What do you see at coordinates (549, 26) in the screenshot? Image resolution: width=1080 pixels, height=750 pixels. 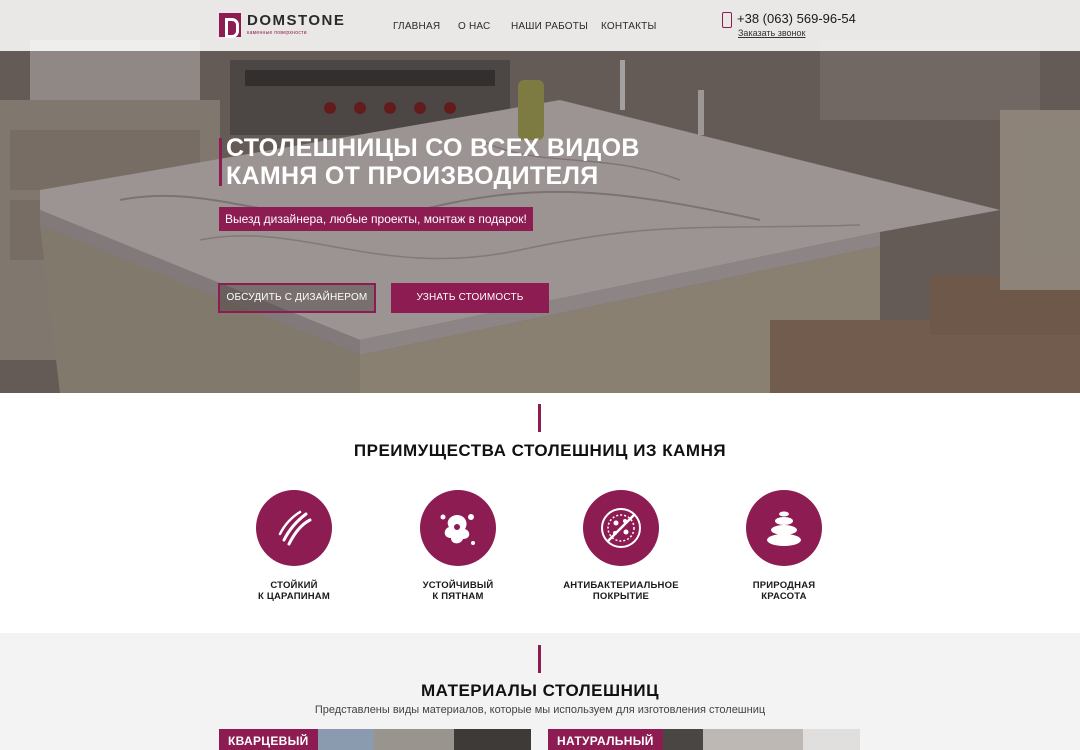 I see `nav-item-works: НАШИ РАБОТЫ` at bounding box center [549, 26].